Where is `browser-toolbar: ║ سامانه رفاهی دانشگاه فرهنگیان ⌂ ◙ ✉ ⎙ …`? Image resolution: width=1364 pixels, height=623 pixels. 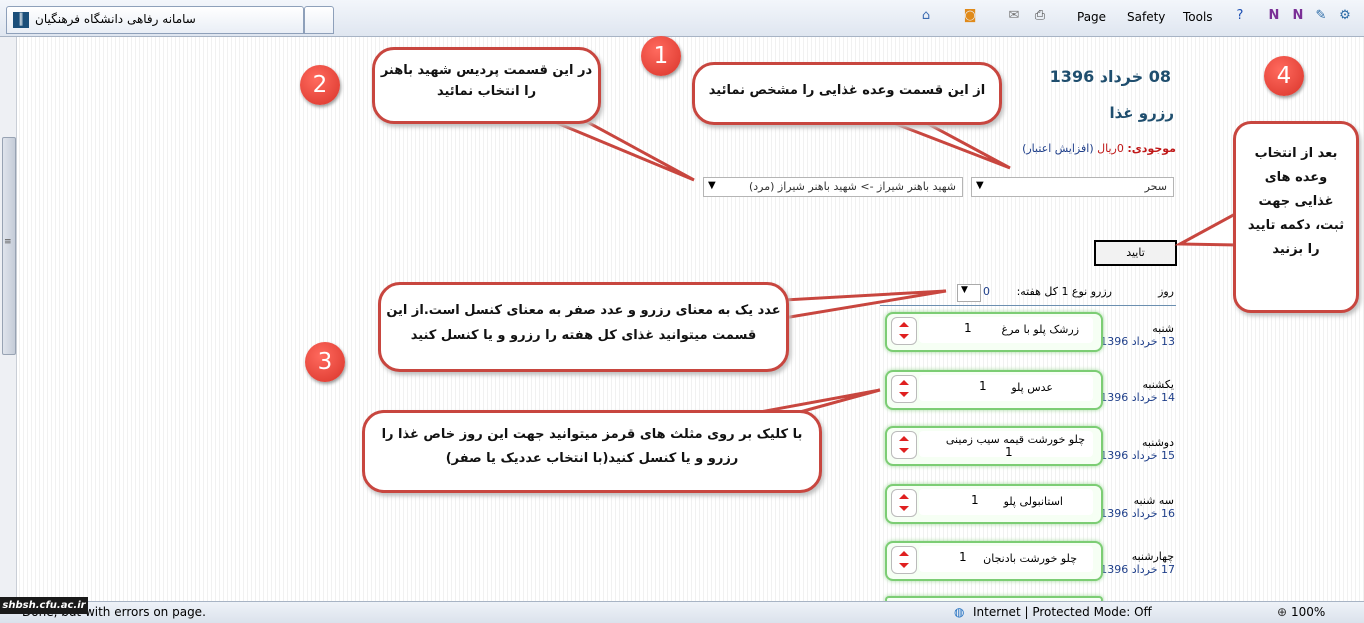
browser-toolbar: ║ سامانه رفاهی دانشگاه فرهنگیان ⌂ ◙ ✉ ⎙ … is located at coordinates (682, 18).